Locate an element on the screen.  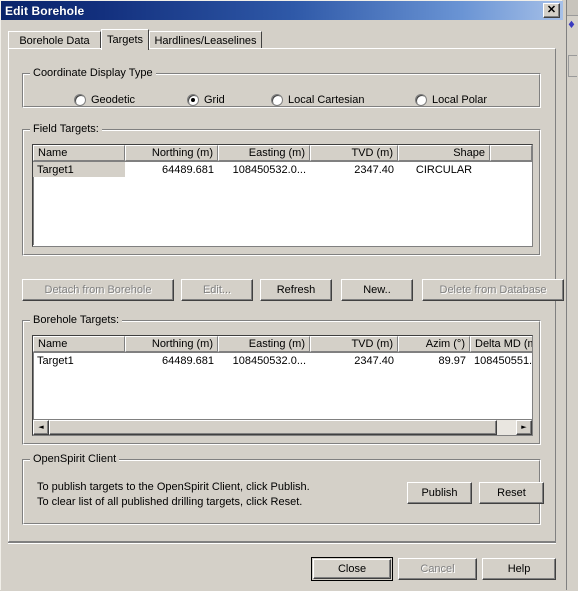
background-window-icon: ♦ is located at coordinates (571, 25).